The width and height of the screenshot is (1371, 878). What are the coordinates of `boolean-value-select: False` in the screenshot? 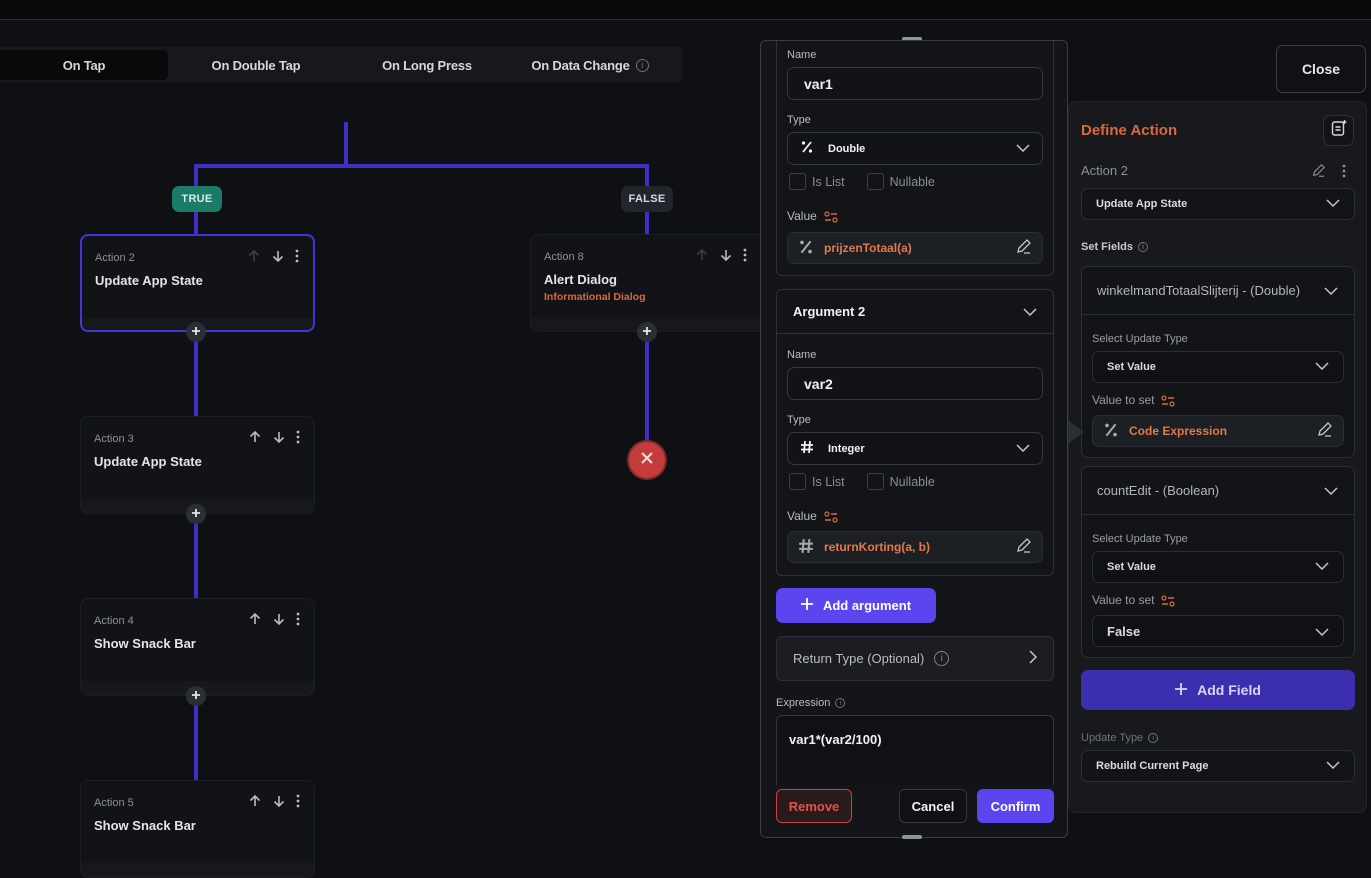 It's located at (1218, 631).